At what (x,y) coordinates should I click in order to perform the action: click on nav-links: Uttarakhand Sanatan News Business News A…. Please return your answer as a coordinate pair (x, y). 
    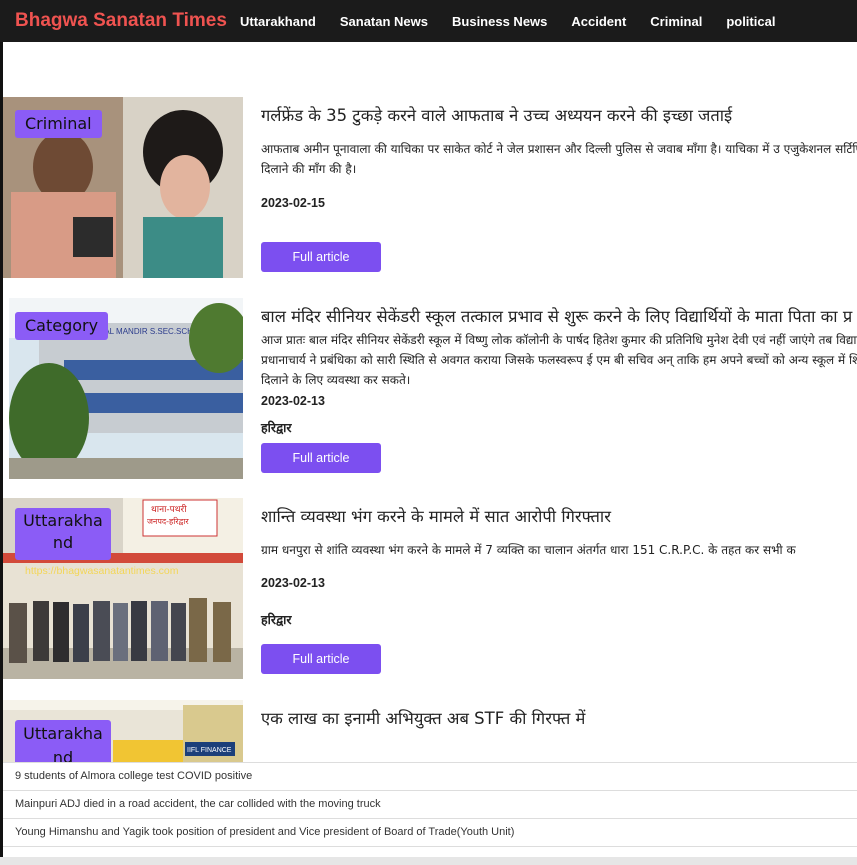
    Looking at the image, I should click on (504, 21).